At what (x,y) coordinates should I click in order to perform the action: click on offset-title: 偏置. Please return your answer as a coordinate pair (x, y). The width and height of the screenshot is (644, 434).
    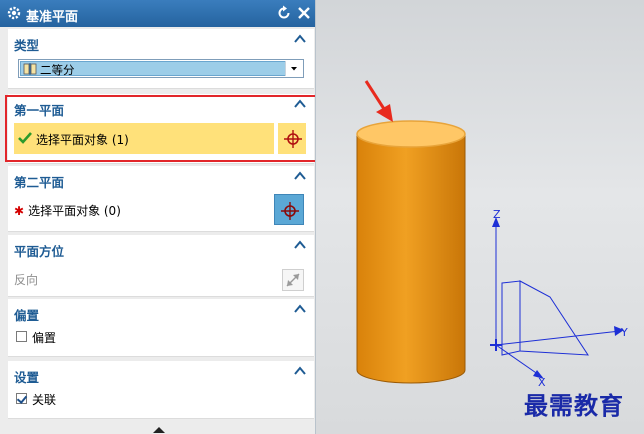
    Looking at the image, I should click on (27, 315).